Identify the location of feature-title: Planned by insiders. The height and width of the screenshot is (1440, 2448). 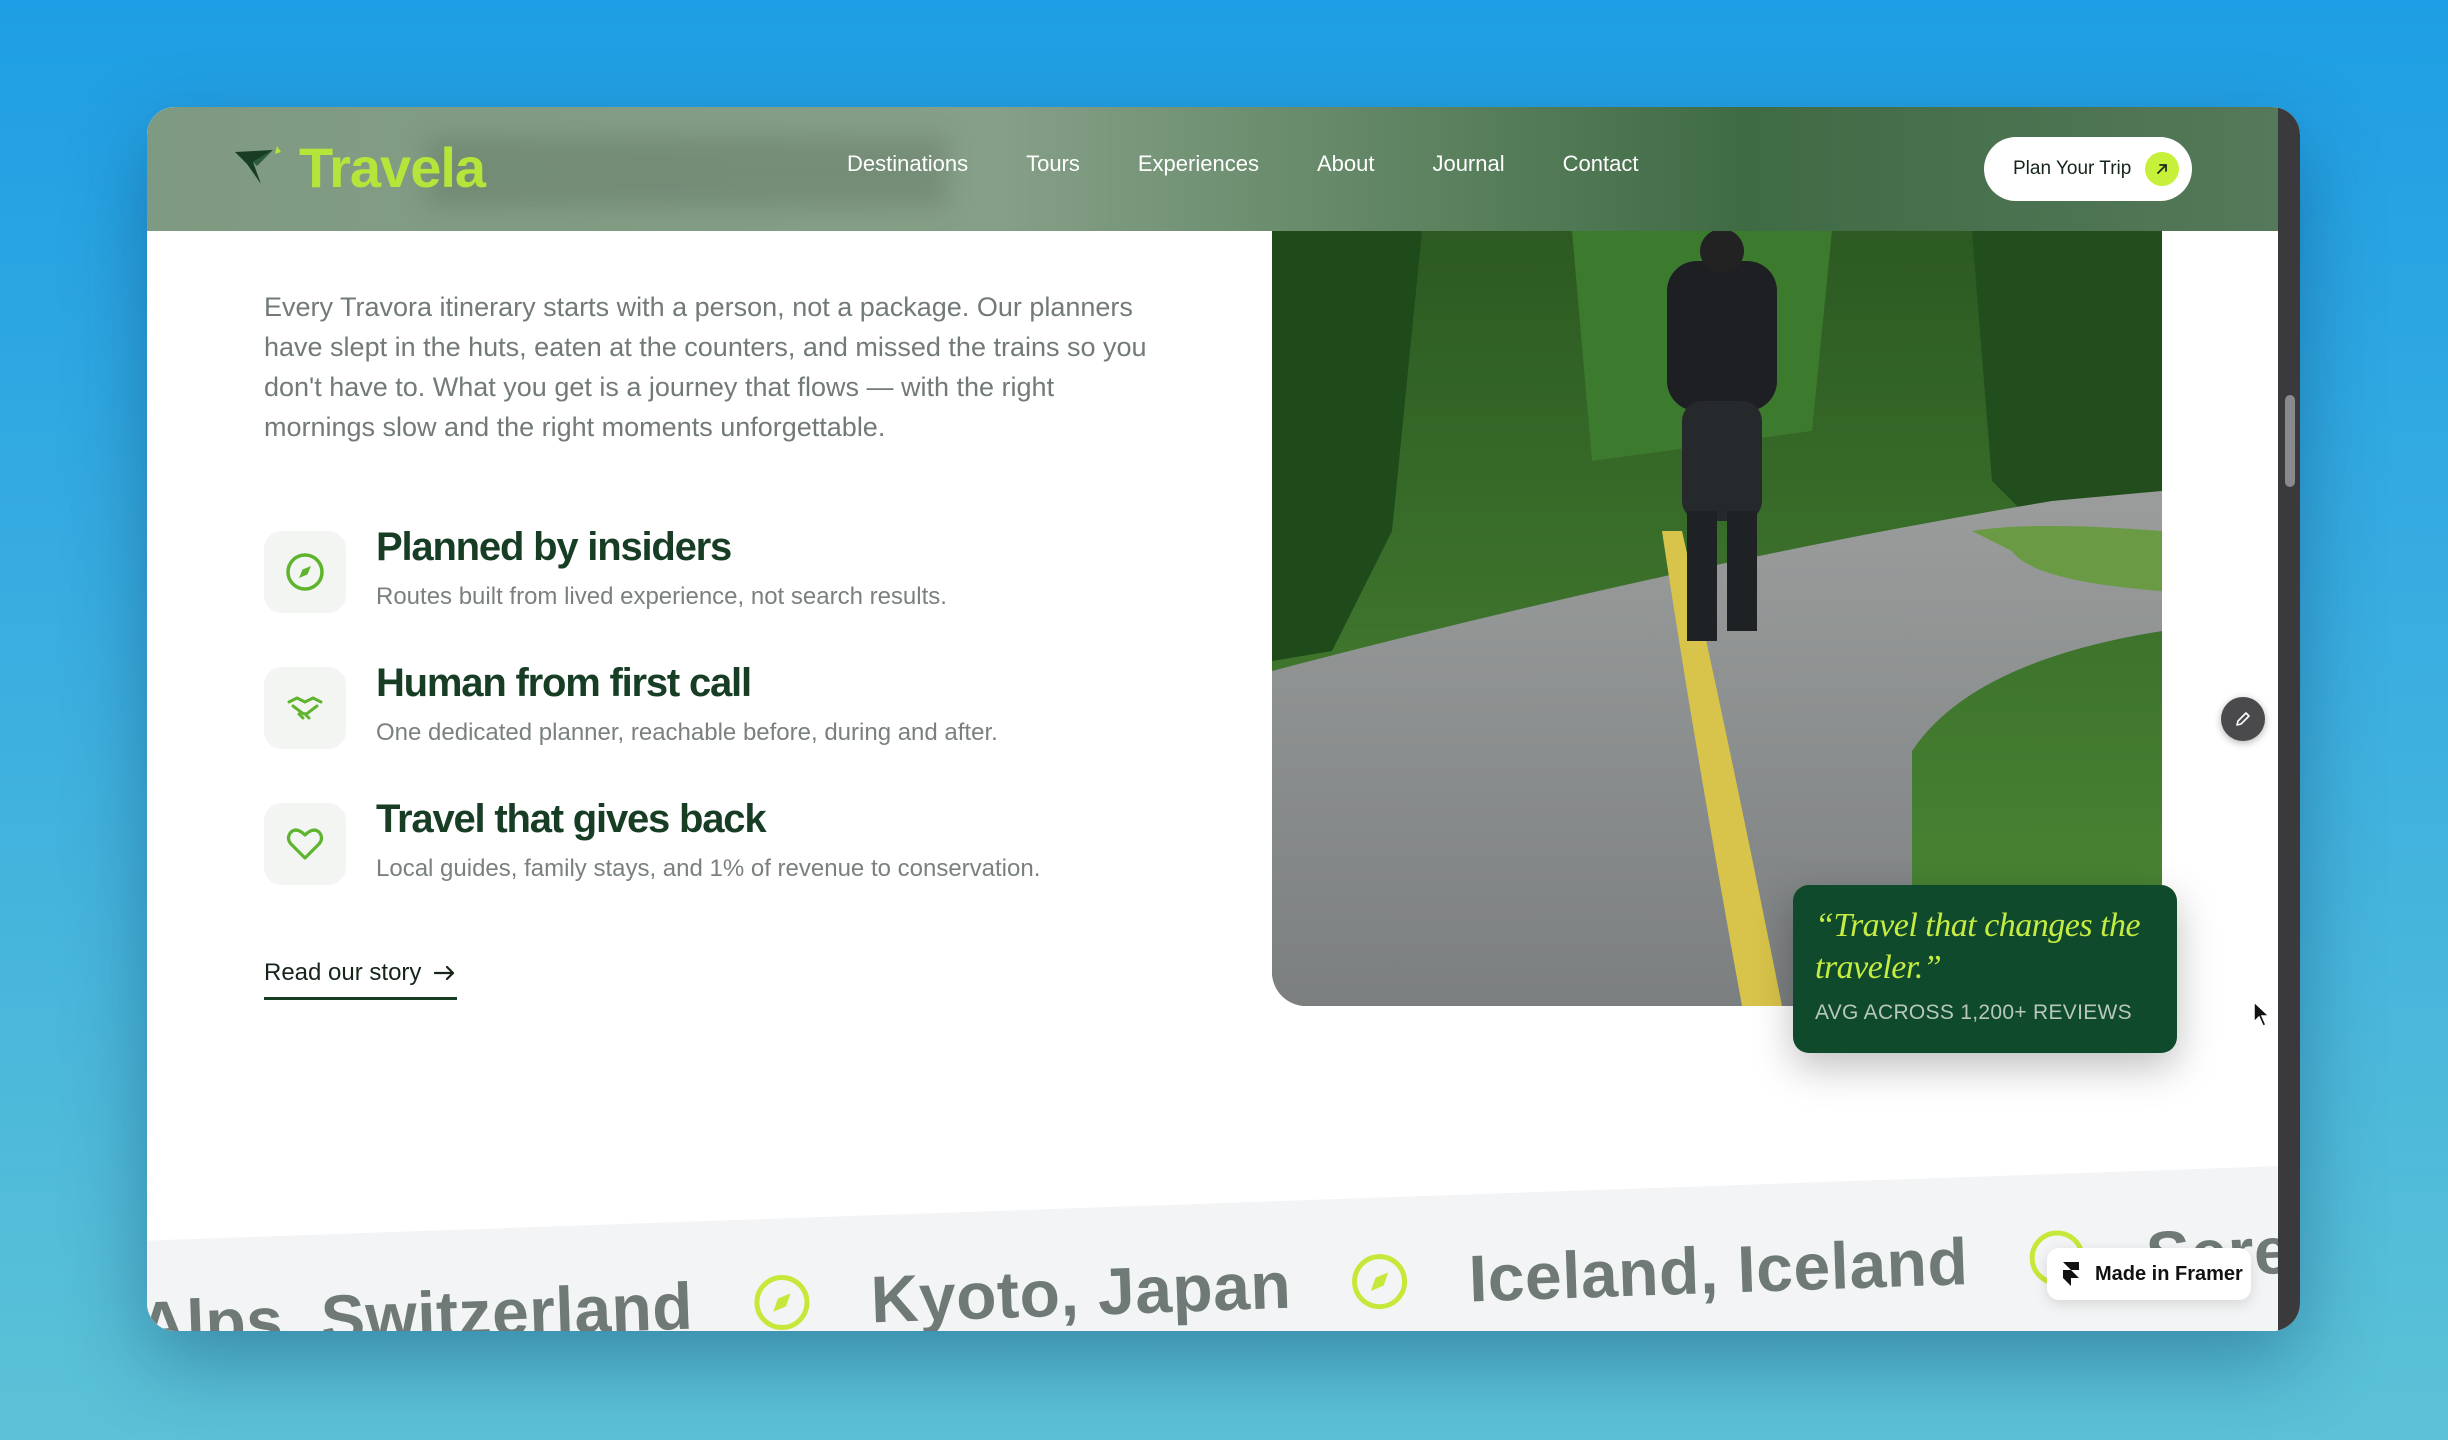
(554, 547).